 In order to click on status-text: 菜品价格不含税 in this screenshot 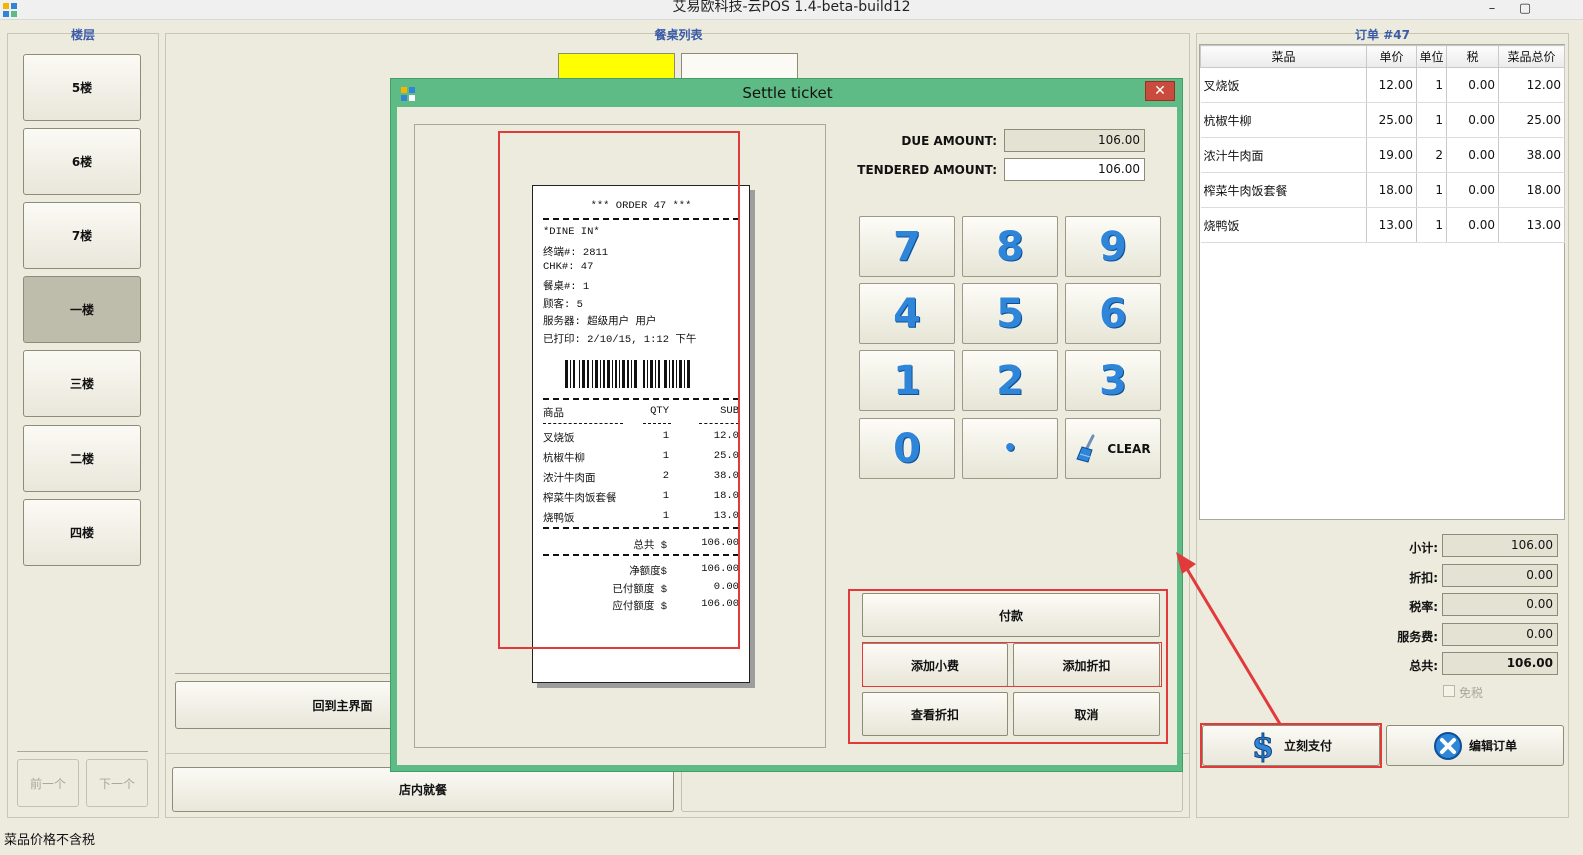, I will do `click(50, 840)`.